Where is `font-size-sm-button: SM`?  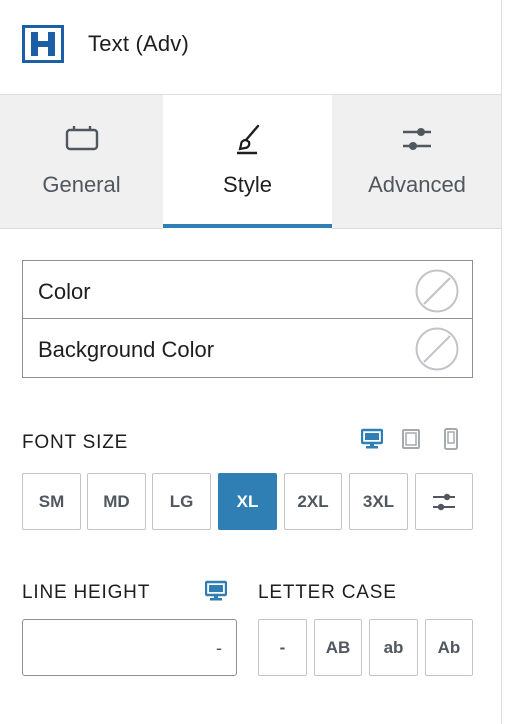 font-size-sm-button: SM is located at coordinates (51, 501).